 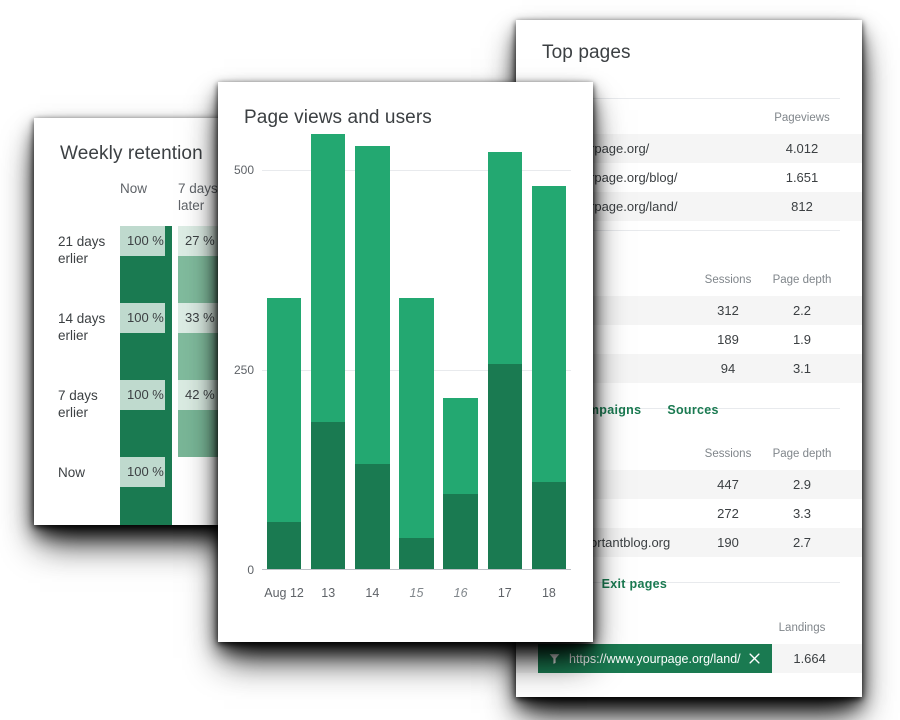 I want to click on retention-cell-value: 33 %, so click(x=200, y=318).